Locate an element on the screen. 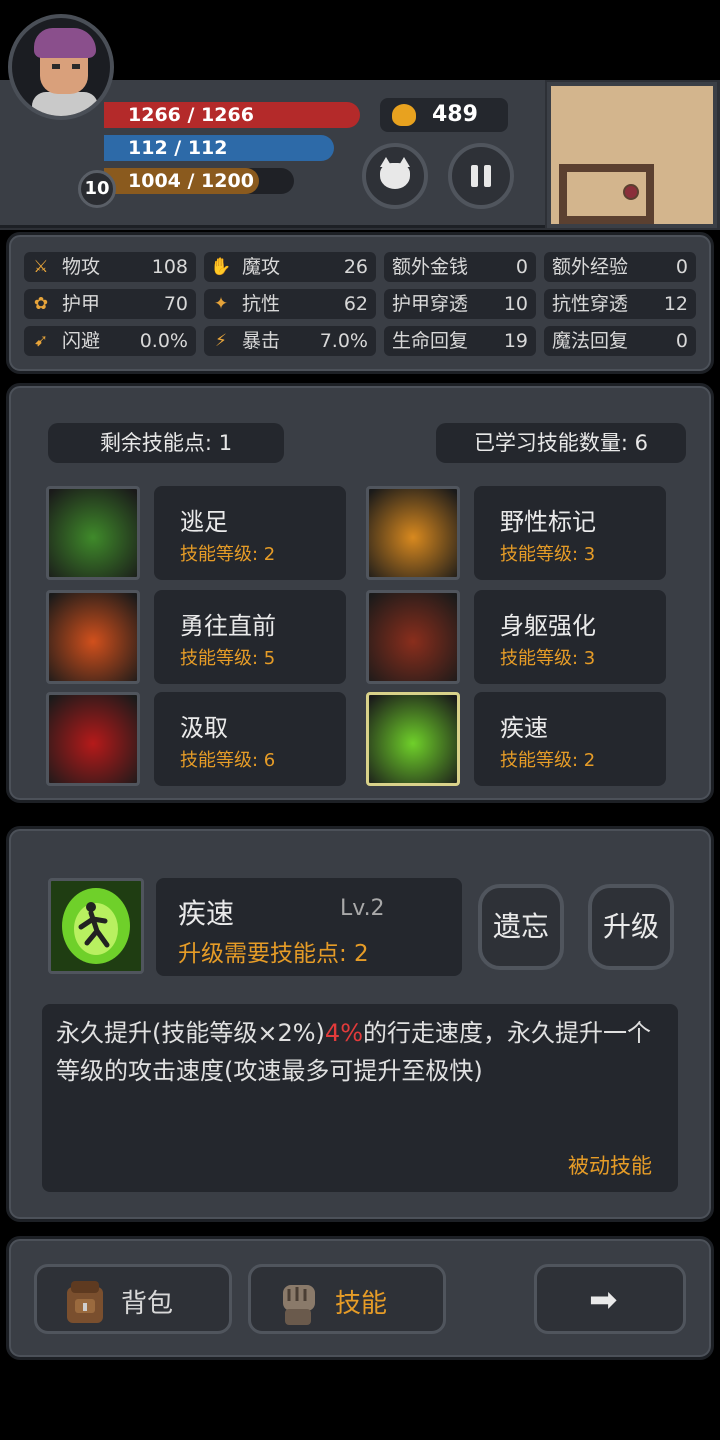 The height and width of the screenshot is (1440, 720). magic-hand-icon: ✋ is located at coordinates (221, 267).